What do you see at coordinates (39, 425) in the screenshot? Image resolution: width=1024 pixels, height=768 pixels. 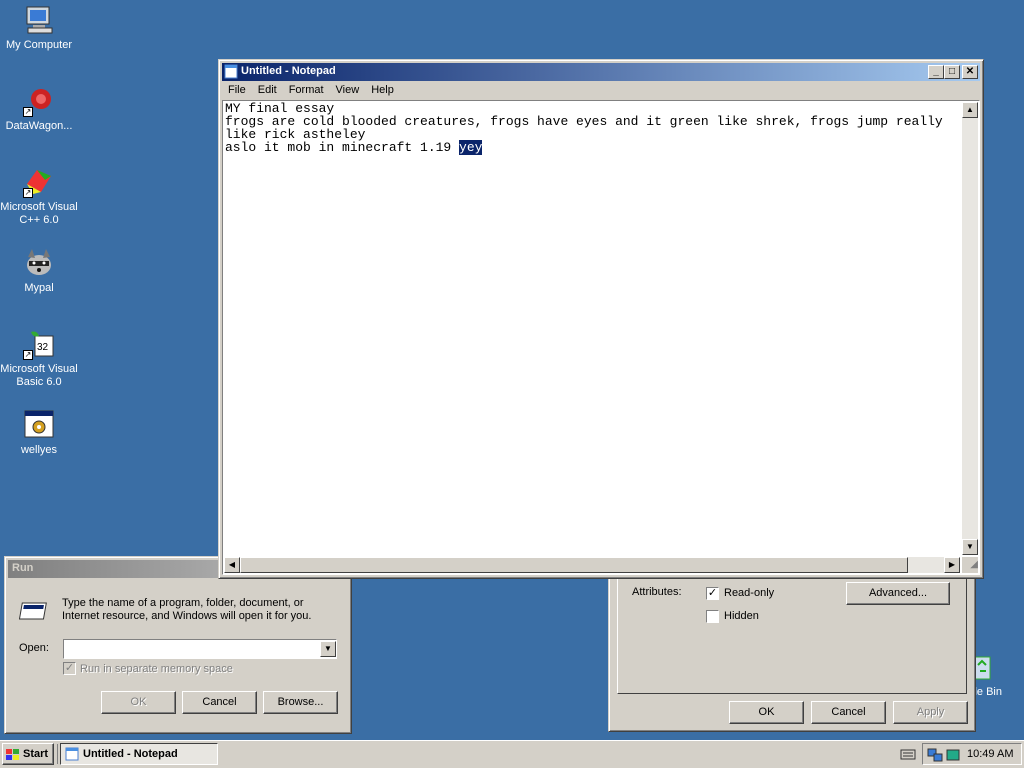 I see `program-window-icon` at bounding box center [39, 425].